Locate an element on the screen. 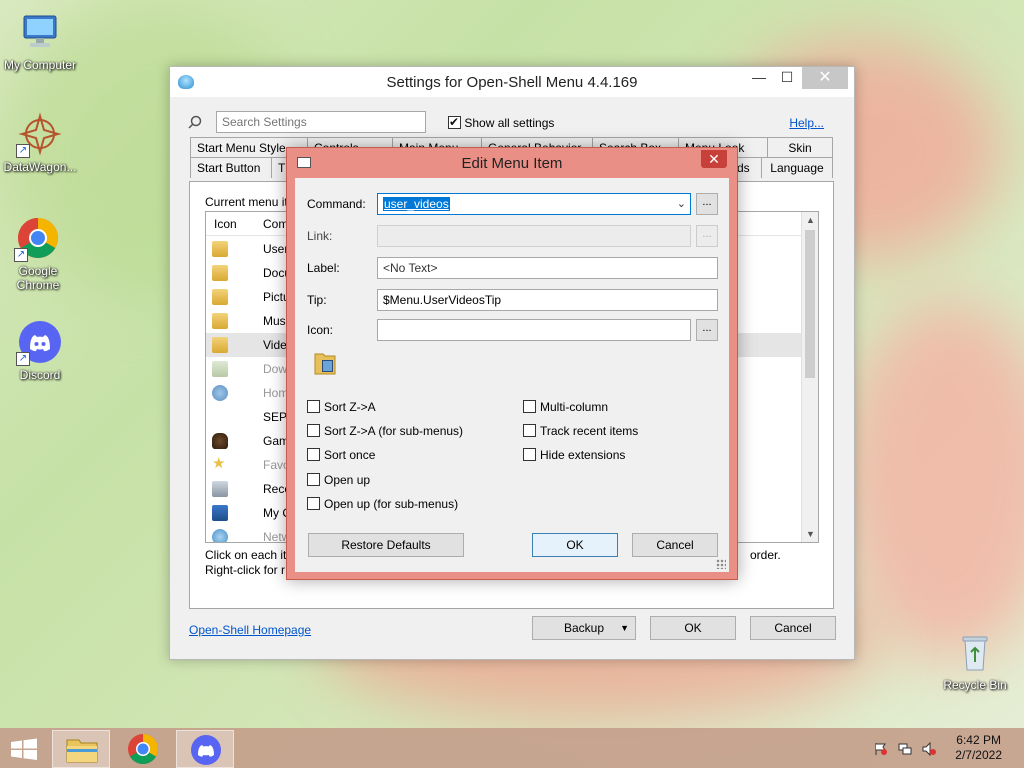 The height and width of the screenshot is (768, 1024). open-shell-homepage-link: Open-Shell Homepage is located at coordinates (250, 630).